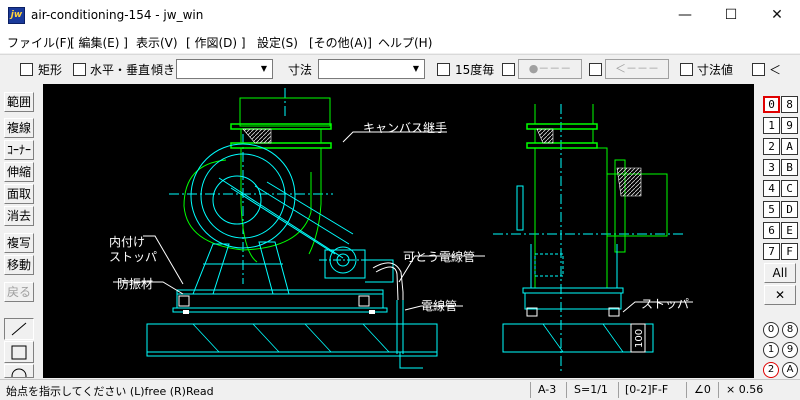 The width and height of the screenshot is (800, 400). Describe the element at coordinates (19, 102) in the screenshot. I see `tool-range: 範囲` at that location.